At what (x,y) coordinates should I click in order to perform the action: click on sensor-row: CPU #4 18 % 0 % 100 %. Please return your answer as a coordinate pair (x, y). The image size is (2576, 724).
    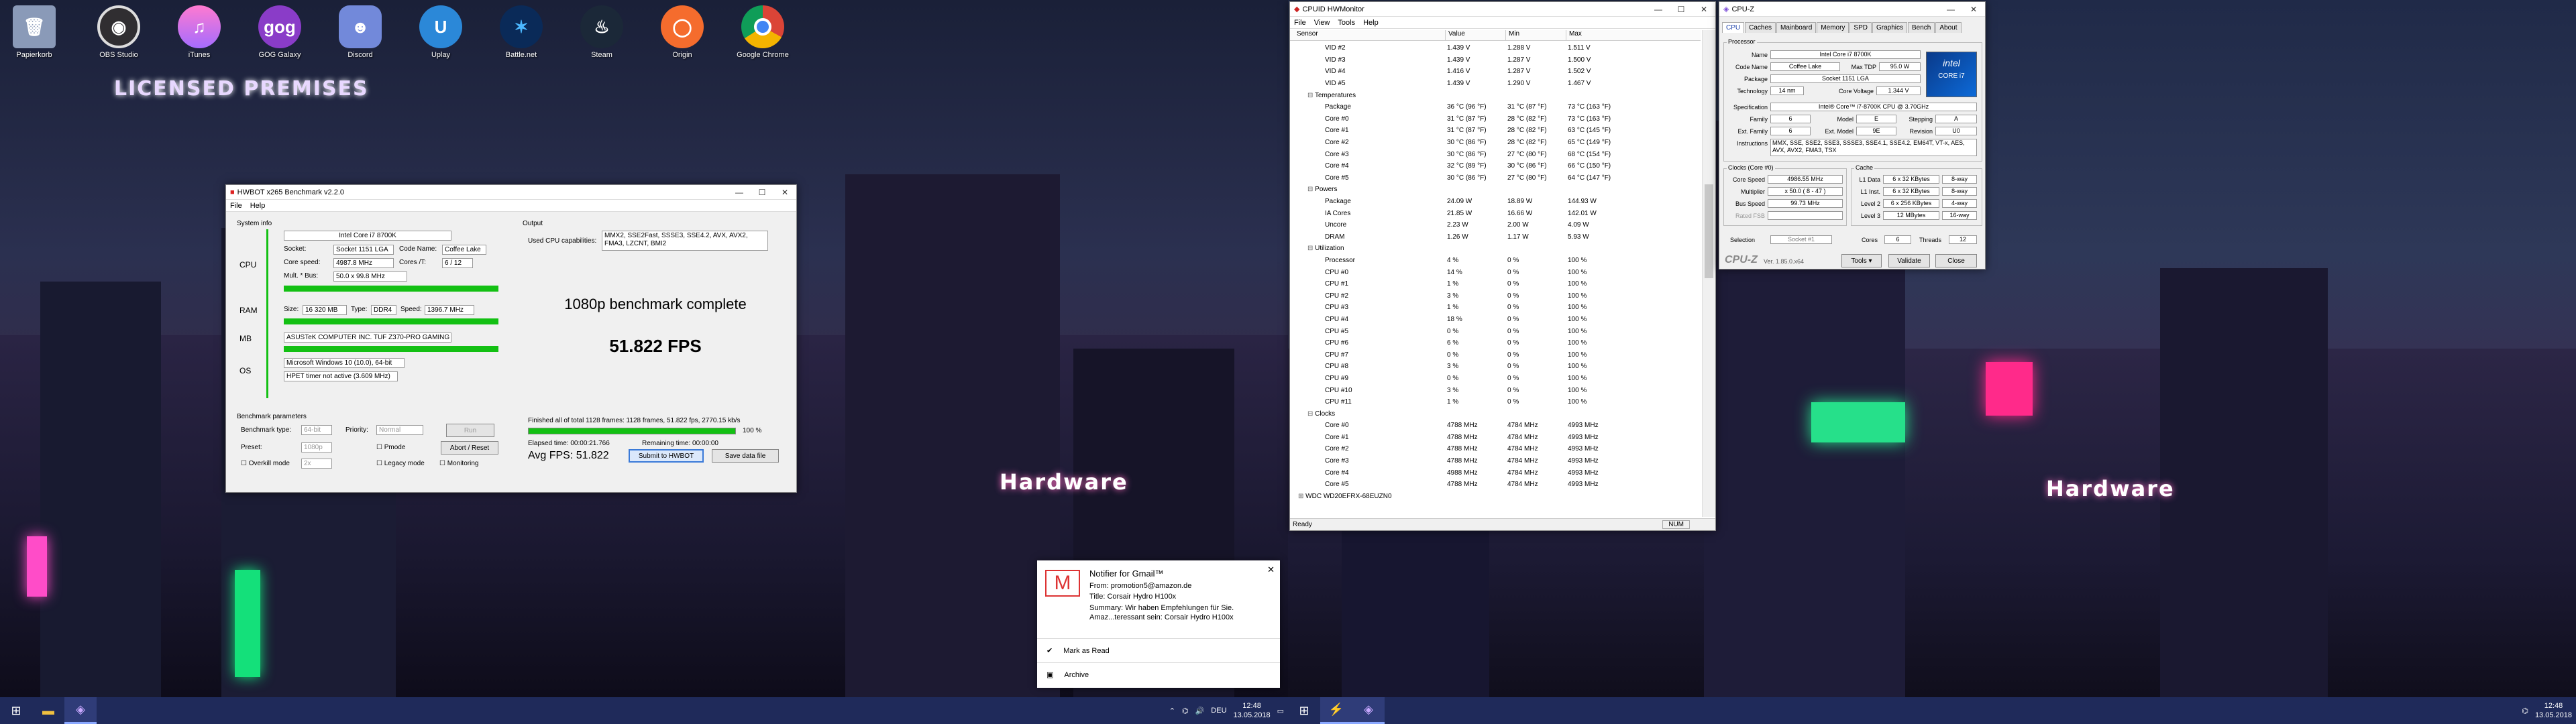
    Looking at the image, I should click on (1458, 320).